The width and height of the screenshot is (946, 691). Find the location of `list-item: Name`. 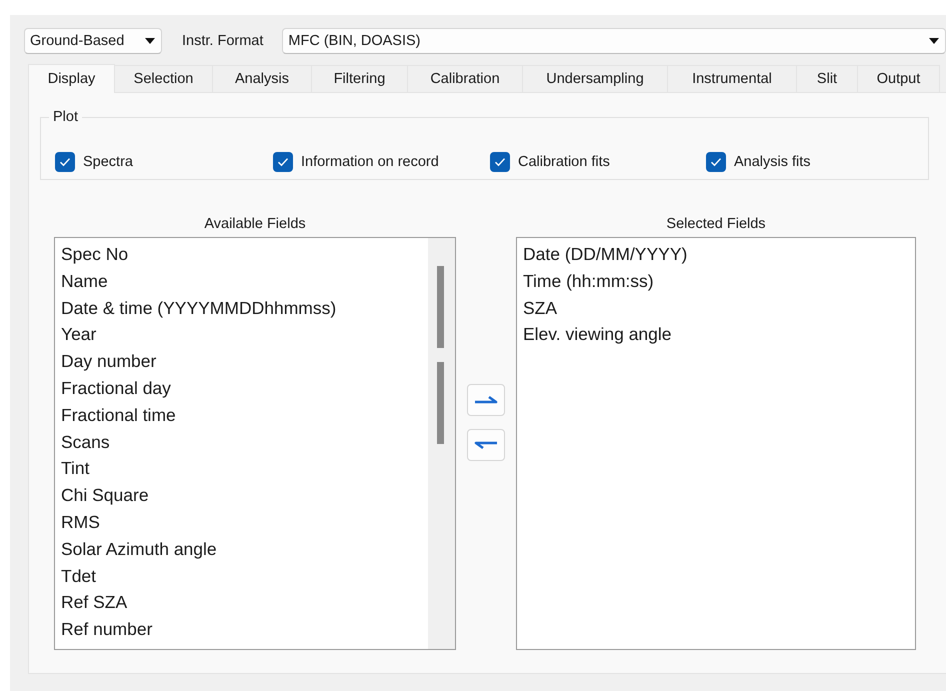

list-item: Name is located at coordinates (84, 281).